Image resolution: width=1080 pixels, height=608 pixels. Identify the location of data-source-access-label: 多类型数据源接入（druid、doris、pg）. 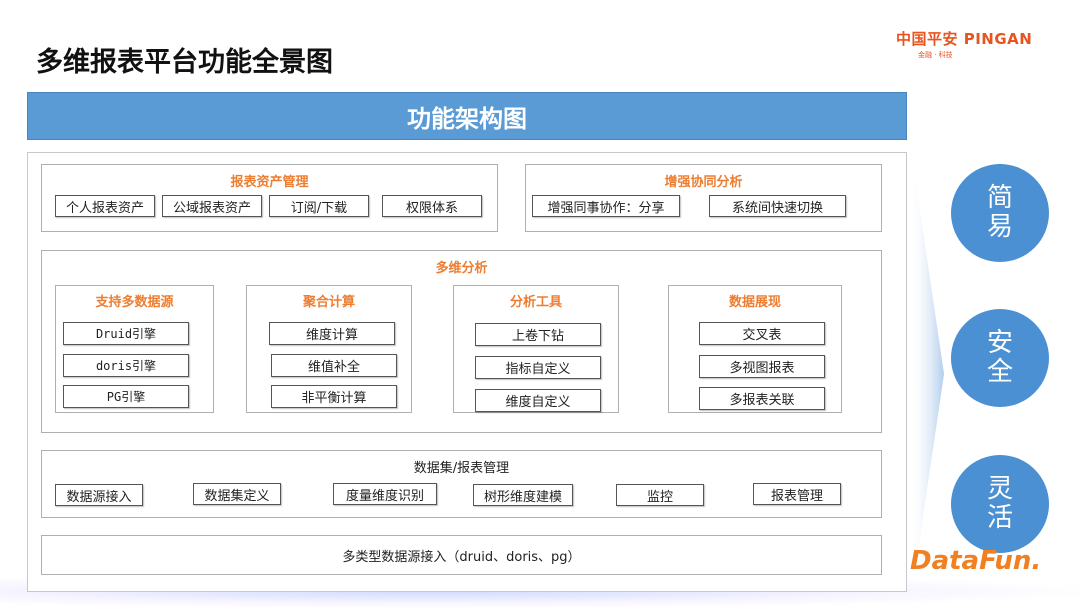
(461, 557).